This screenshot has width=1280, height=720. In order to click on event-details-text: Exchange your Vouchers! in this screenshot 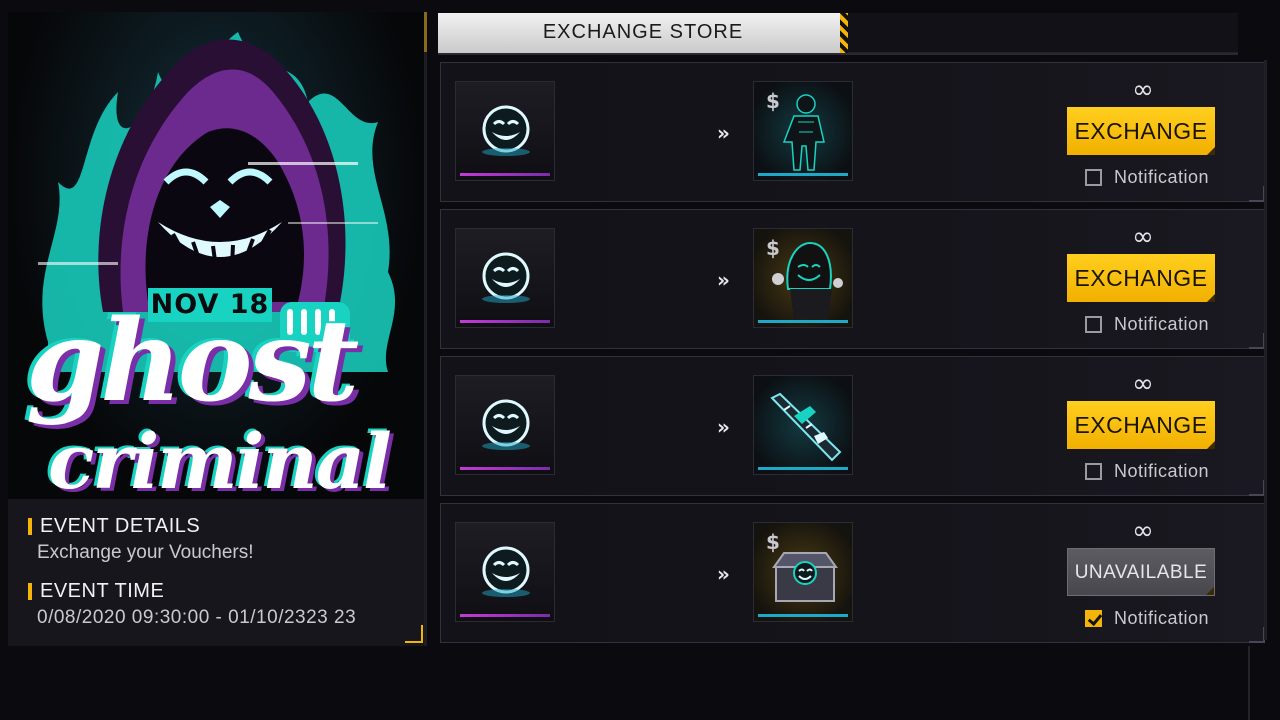, I will do `click(145, 552)`.